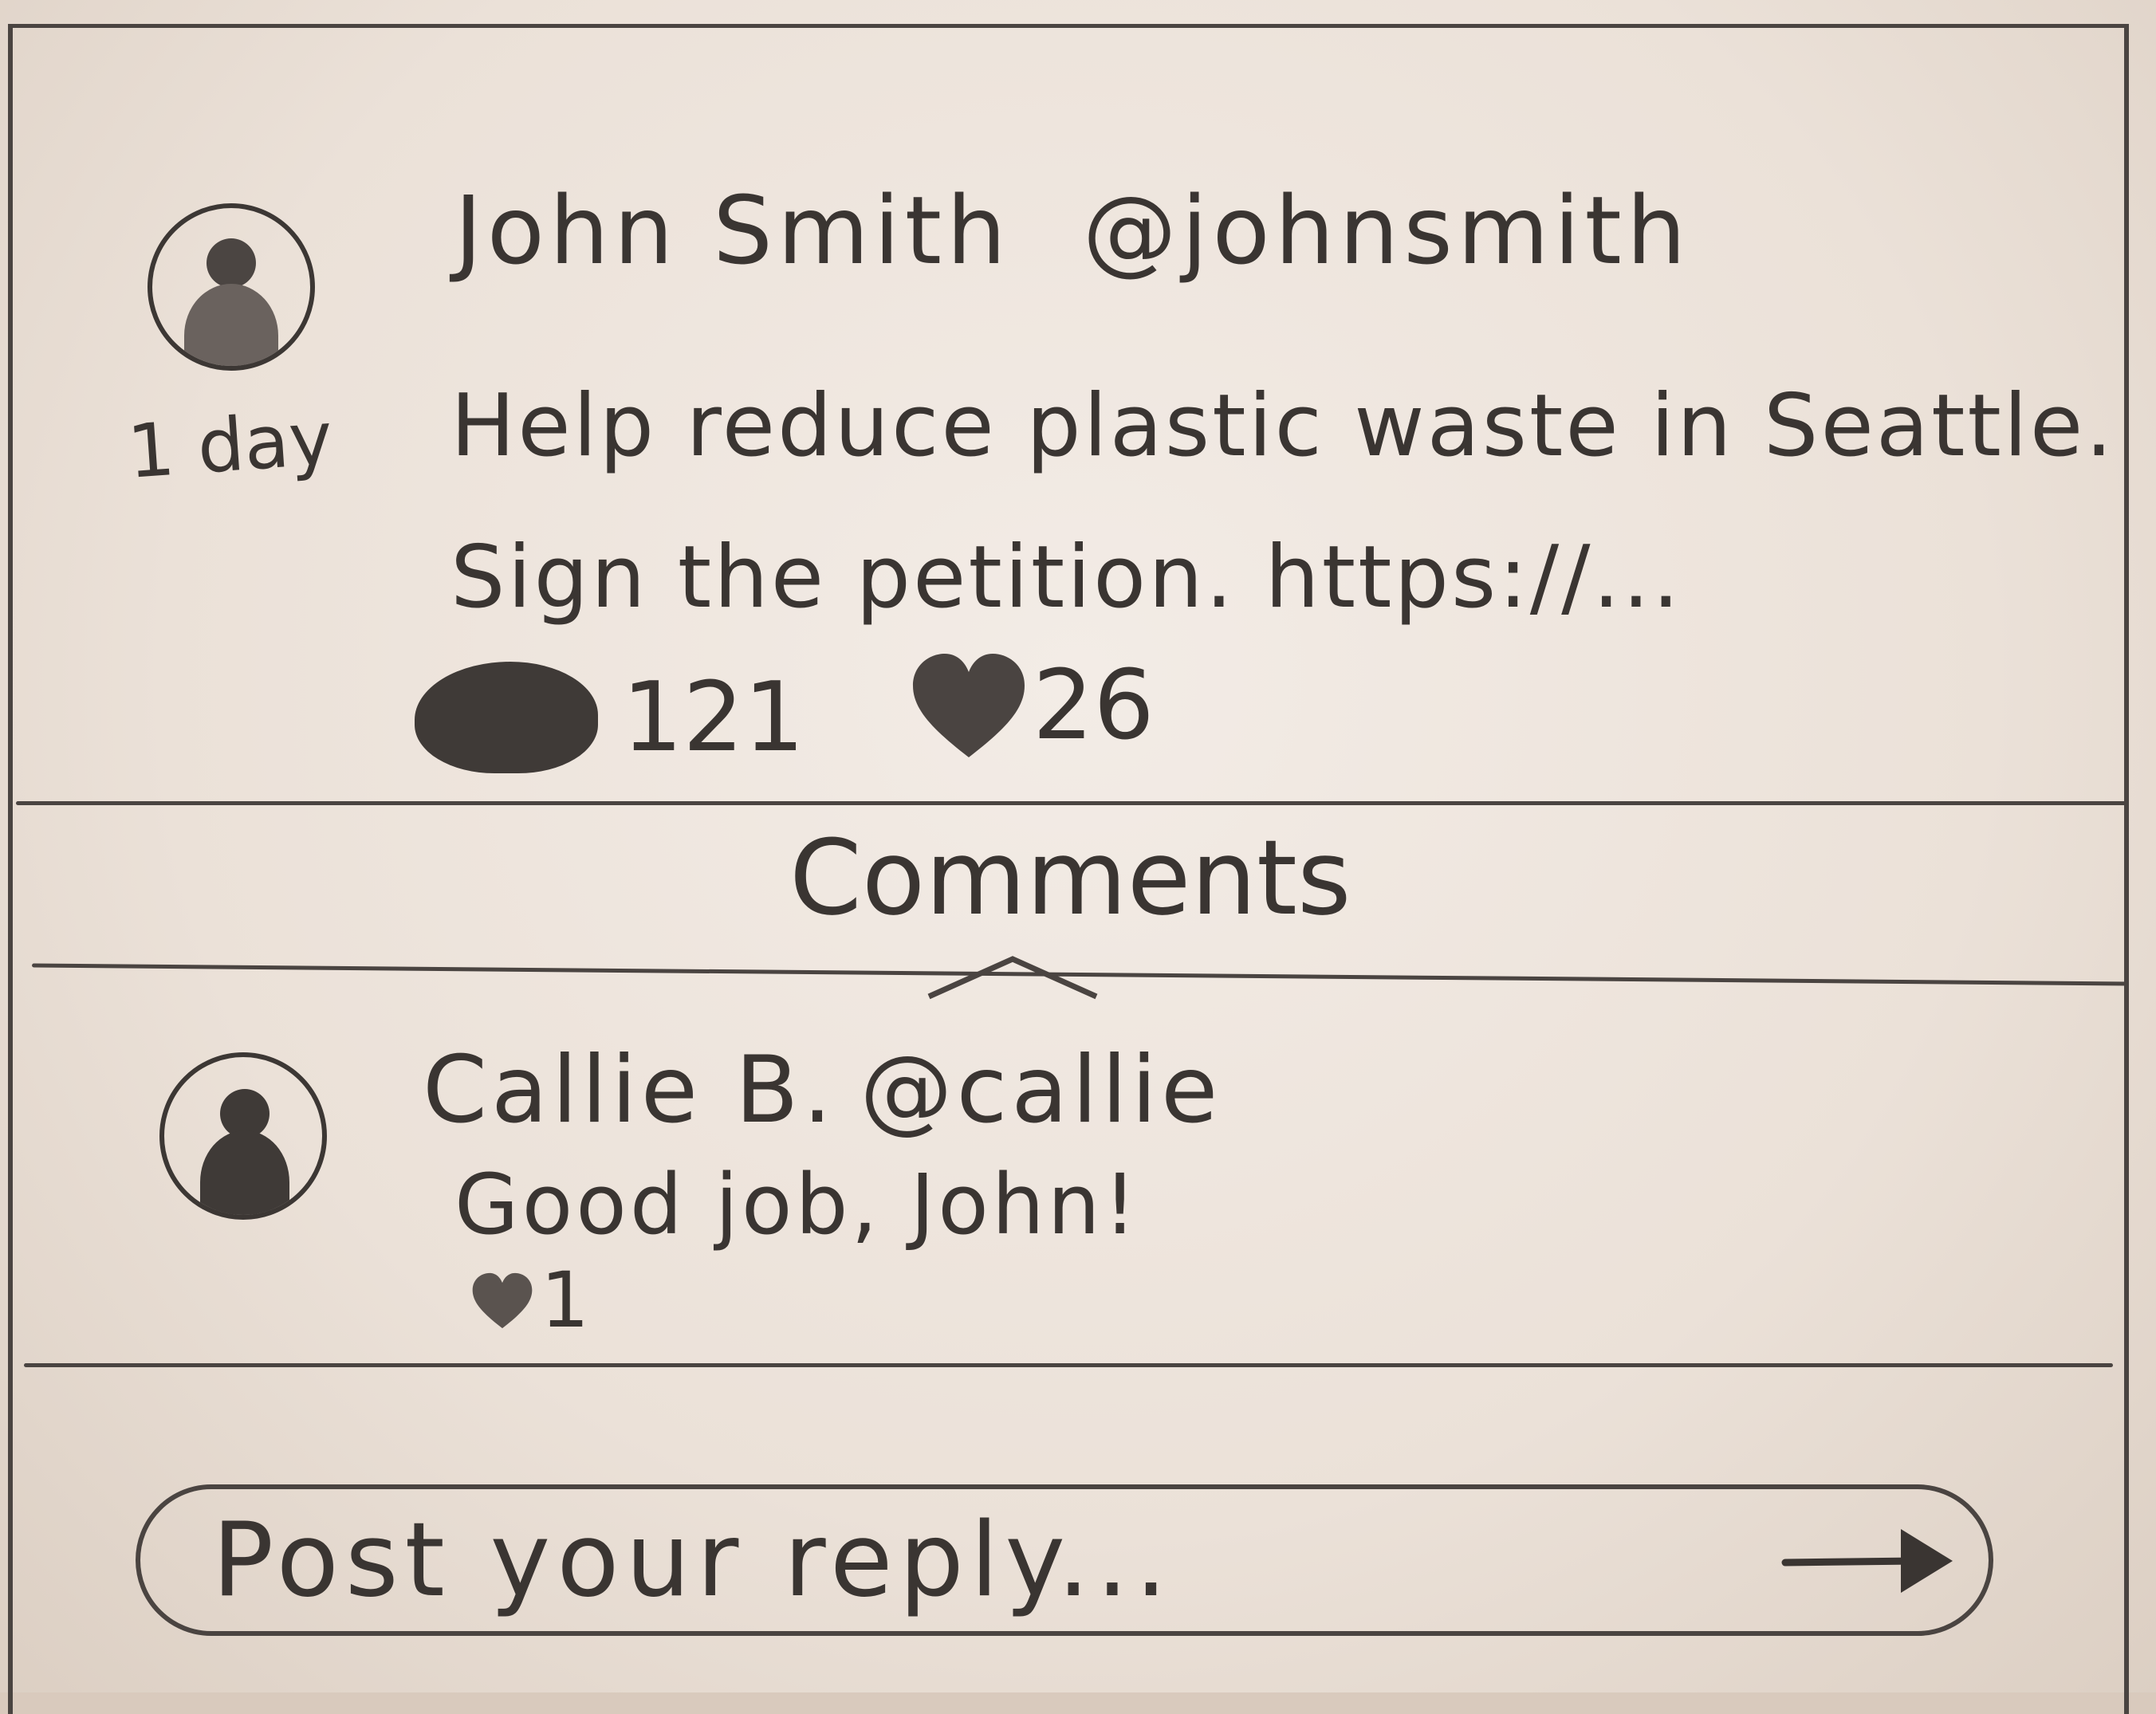 The height and width of the screenshot is (1714, 2156). What do you see at coordinates (630, 1090) in the screenshot?
I see `comment-author-name: Callie B.` at bounding box center [630, 1090].